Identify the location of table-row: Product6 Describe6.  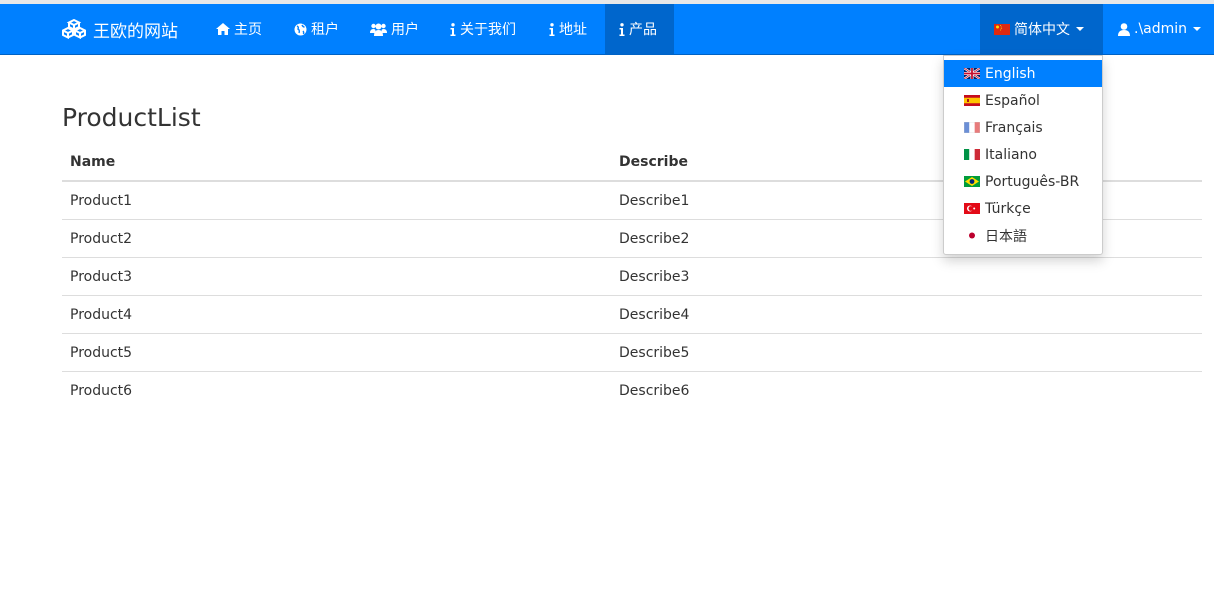
(632, 391).